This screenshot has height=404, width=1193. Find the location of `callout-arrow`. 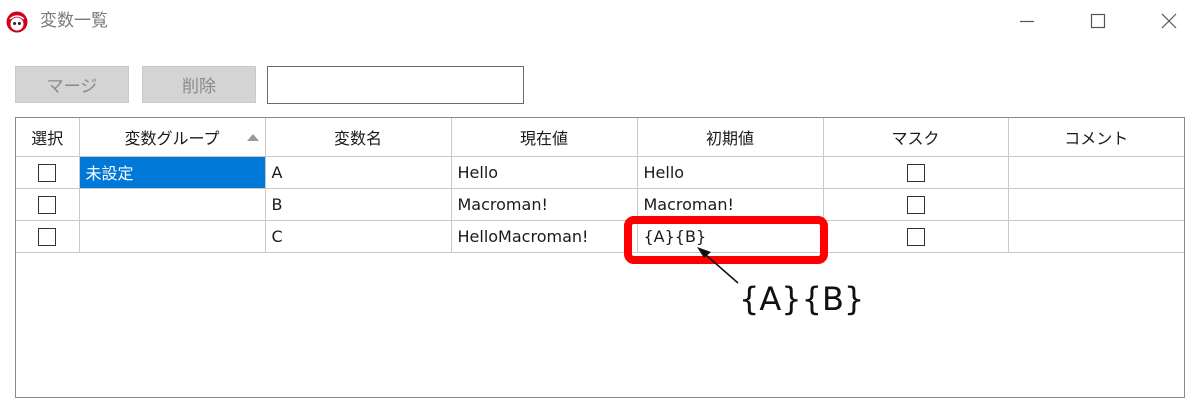

callout-arrow is located at coordinates (718, 265).